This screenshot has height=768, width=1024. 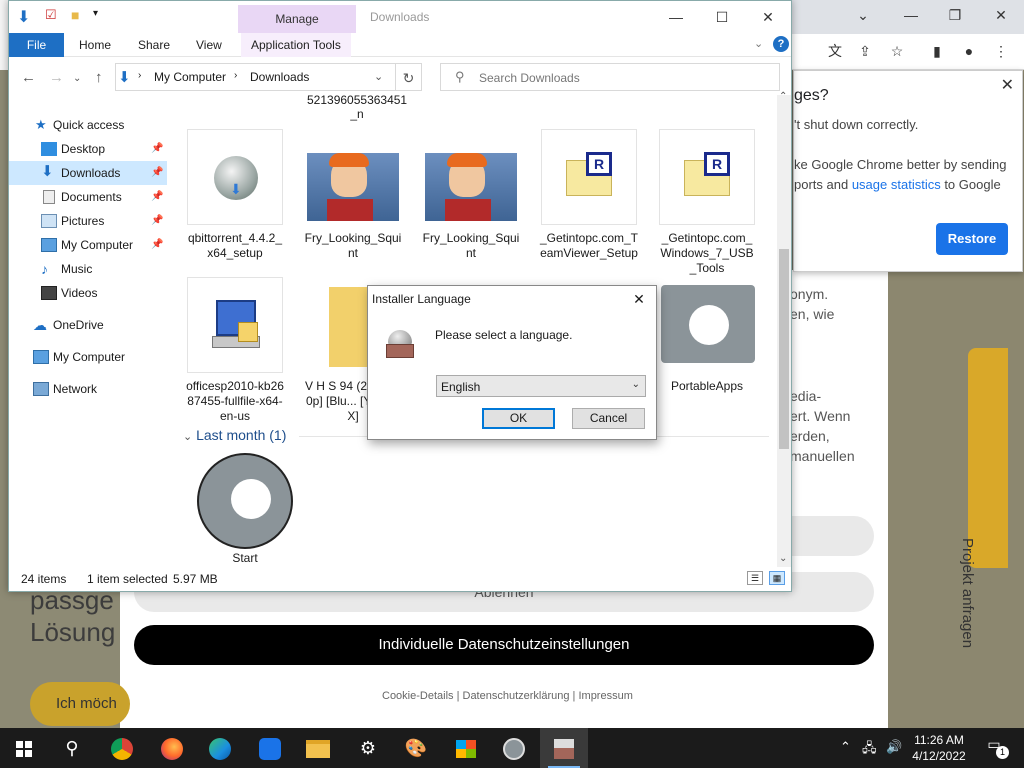 What do you see at coordinates (845, 747) in the screenshot?
I see `show-hidden-icons-icon: ⌃` at bounding box center [845, 747].